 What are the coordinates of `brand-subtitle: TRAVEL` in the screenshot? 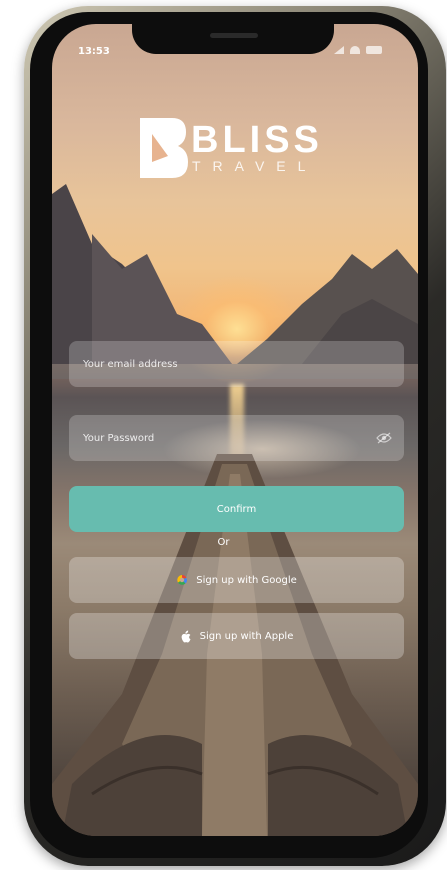 It's located at (255, 166).